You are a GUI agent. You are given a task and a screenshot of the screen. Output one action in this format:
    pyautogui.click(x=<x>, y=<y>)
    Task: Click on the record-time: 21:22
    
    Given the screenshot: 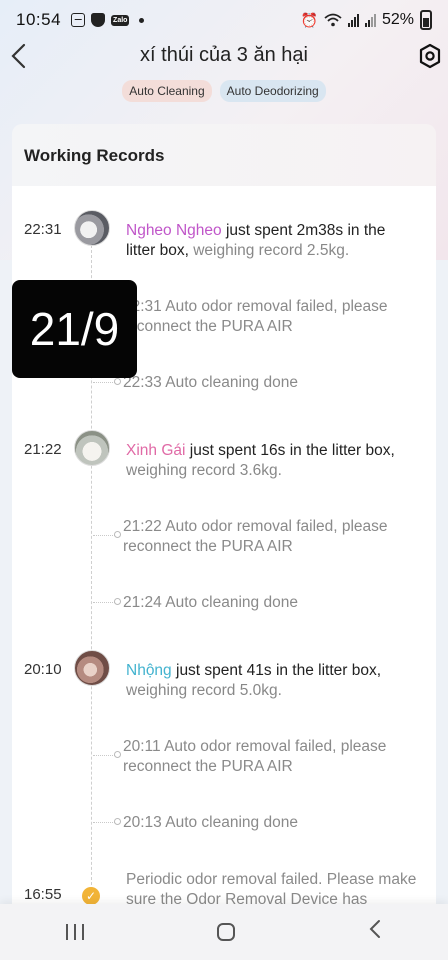 What is the action you would take?
    pyautogui.click(x=43, y=449)
    